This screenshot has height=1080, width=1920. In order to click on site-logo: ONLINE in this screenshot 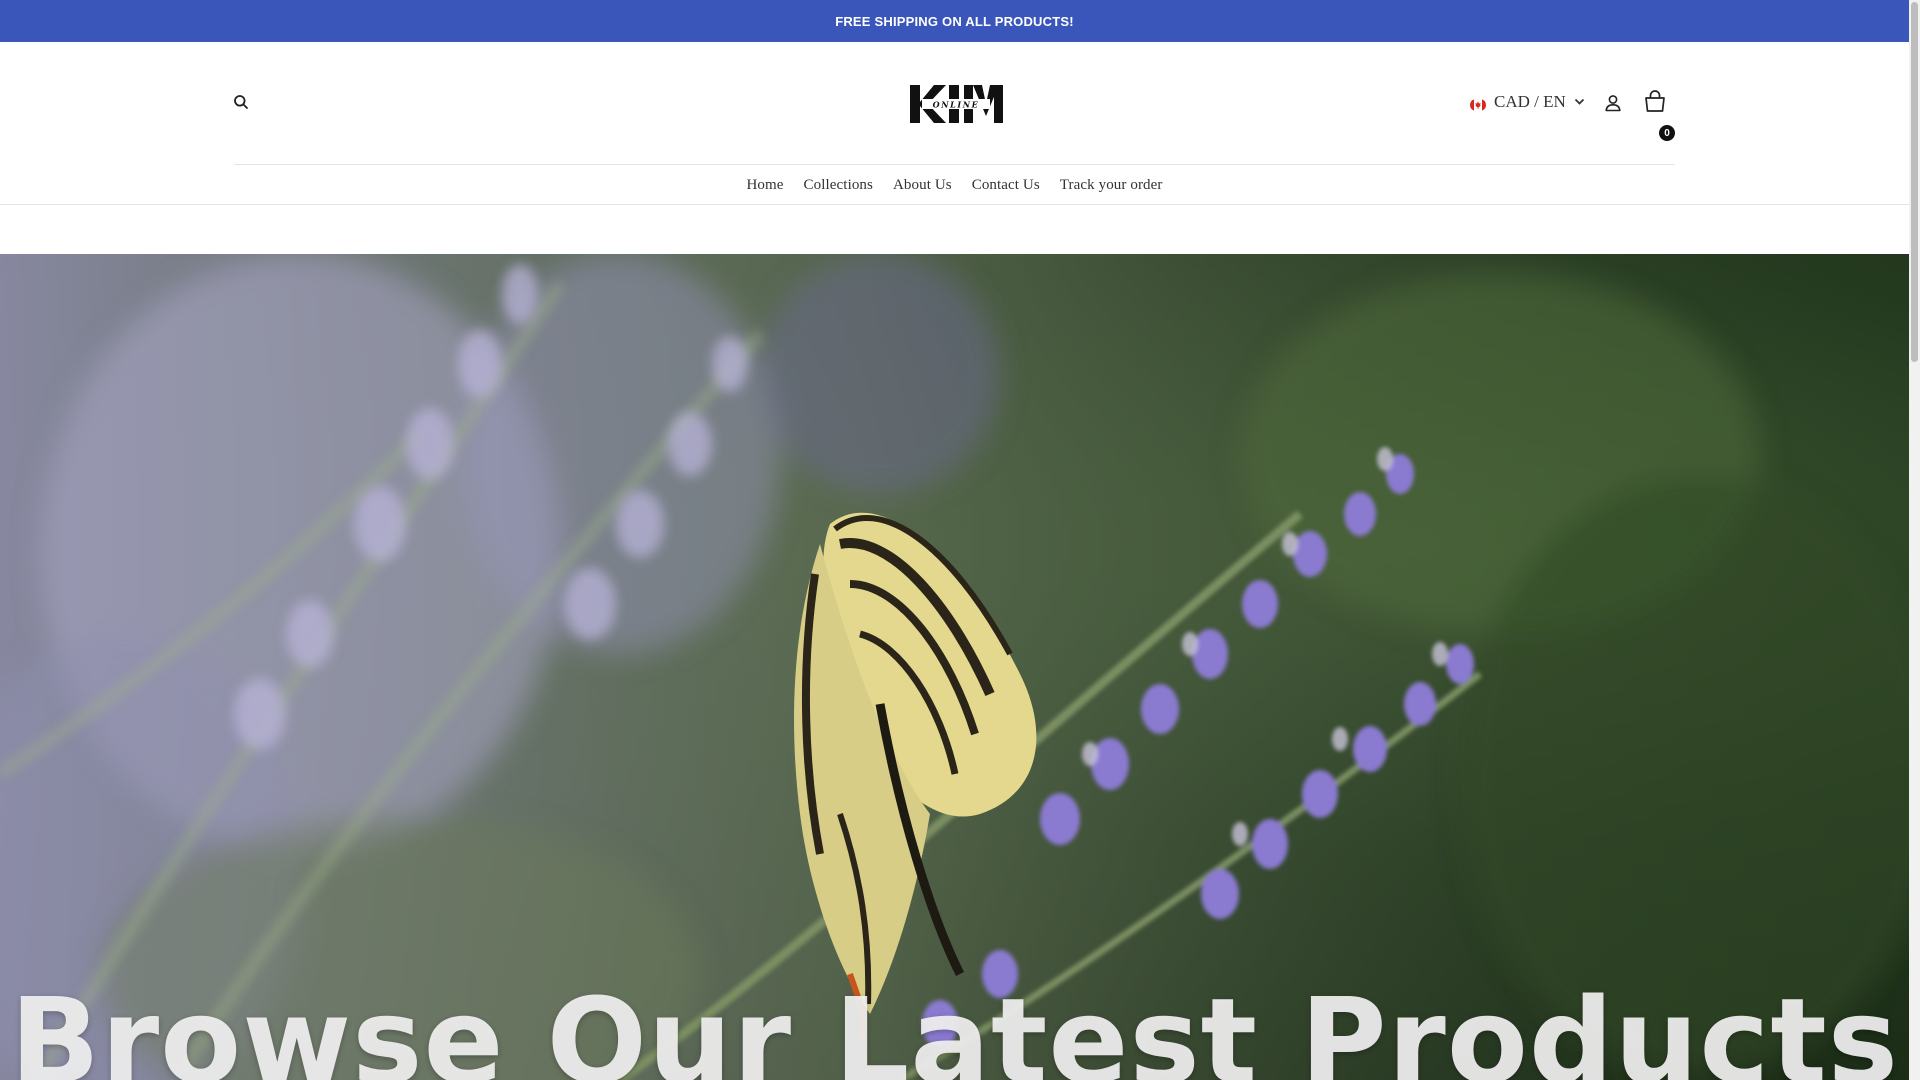, I will do `click(956, 104)`.